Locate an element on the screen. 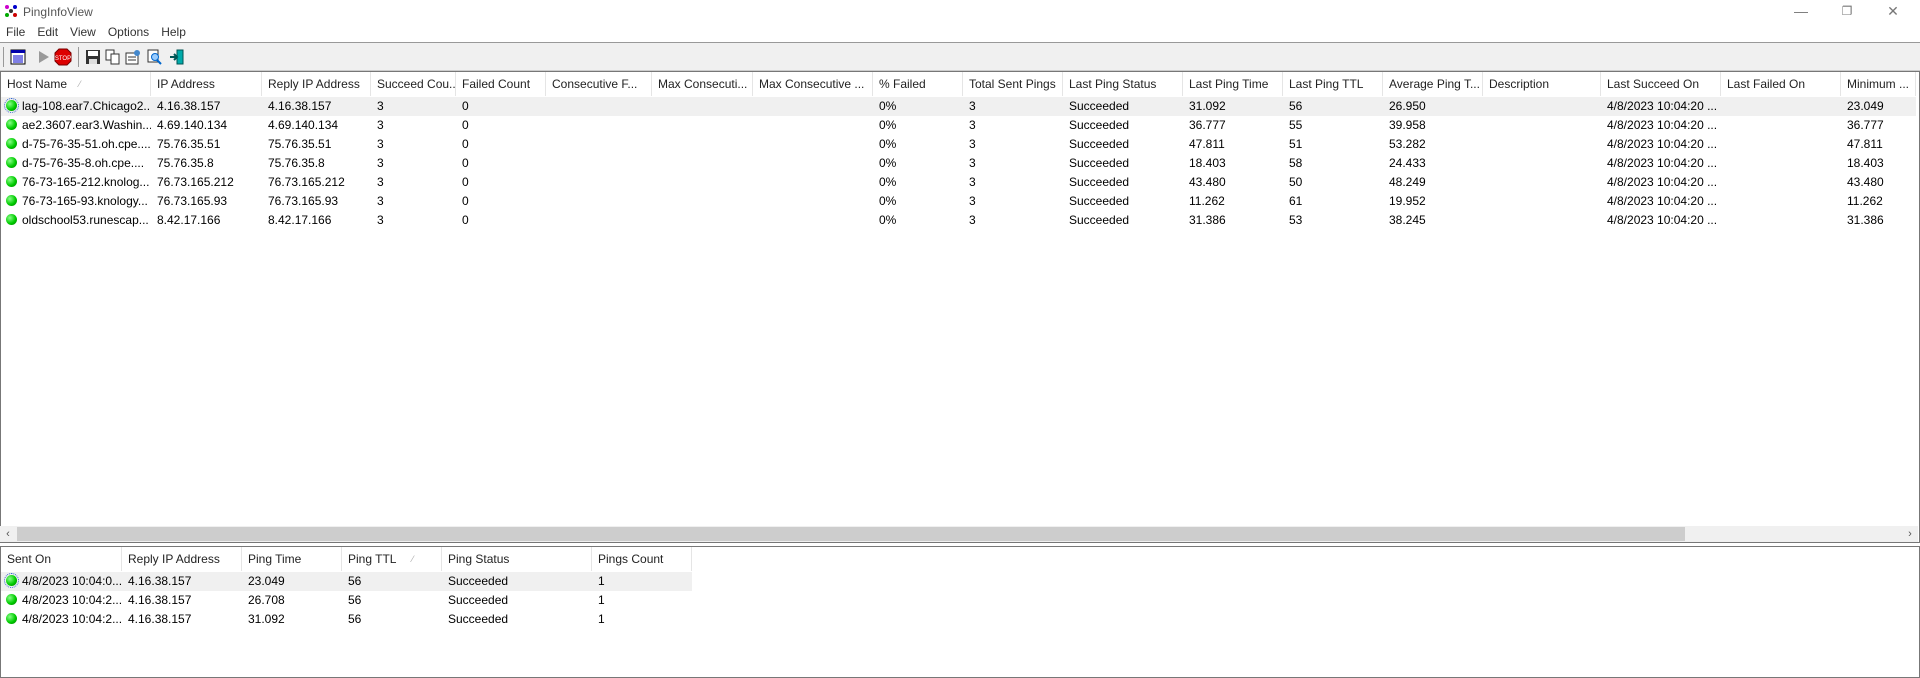  start-icon is located at coordinates (43, 57).